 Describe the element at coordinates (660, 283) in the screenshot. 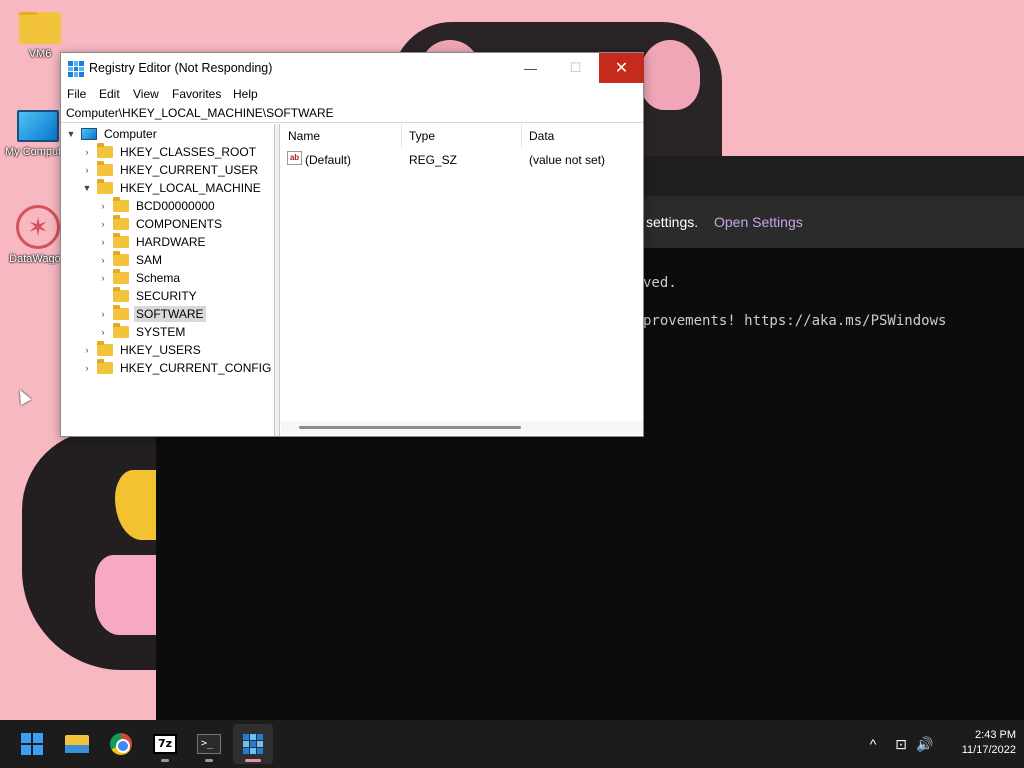

I see `terminal-output-line: ved.` at that location.